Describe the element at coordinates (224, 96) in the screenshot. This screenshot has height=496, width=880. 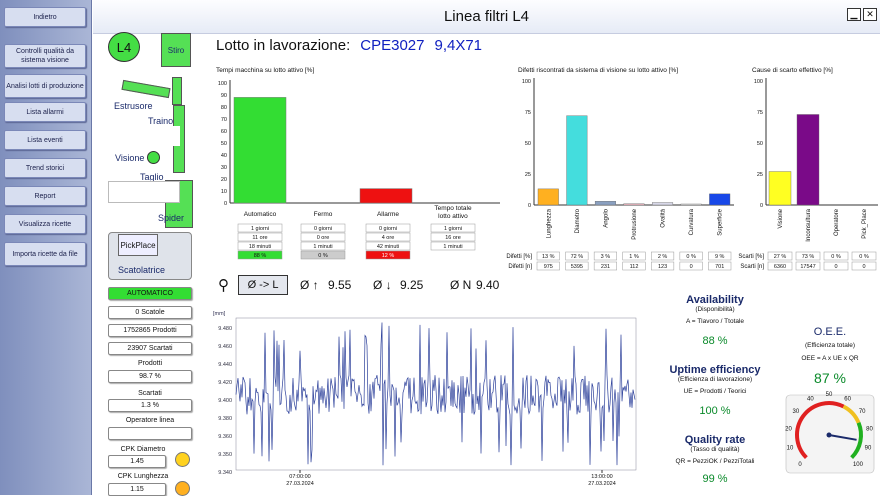
I see `chart1-ytick: 90` at that location.